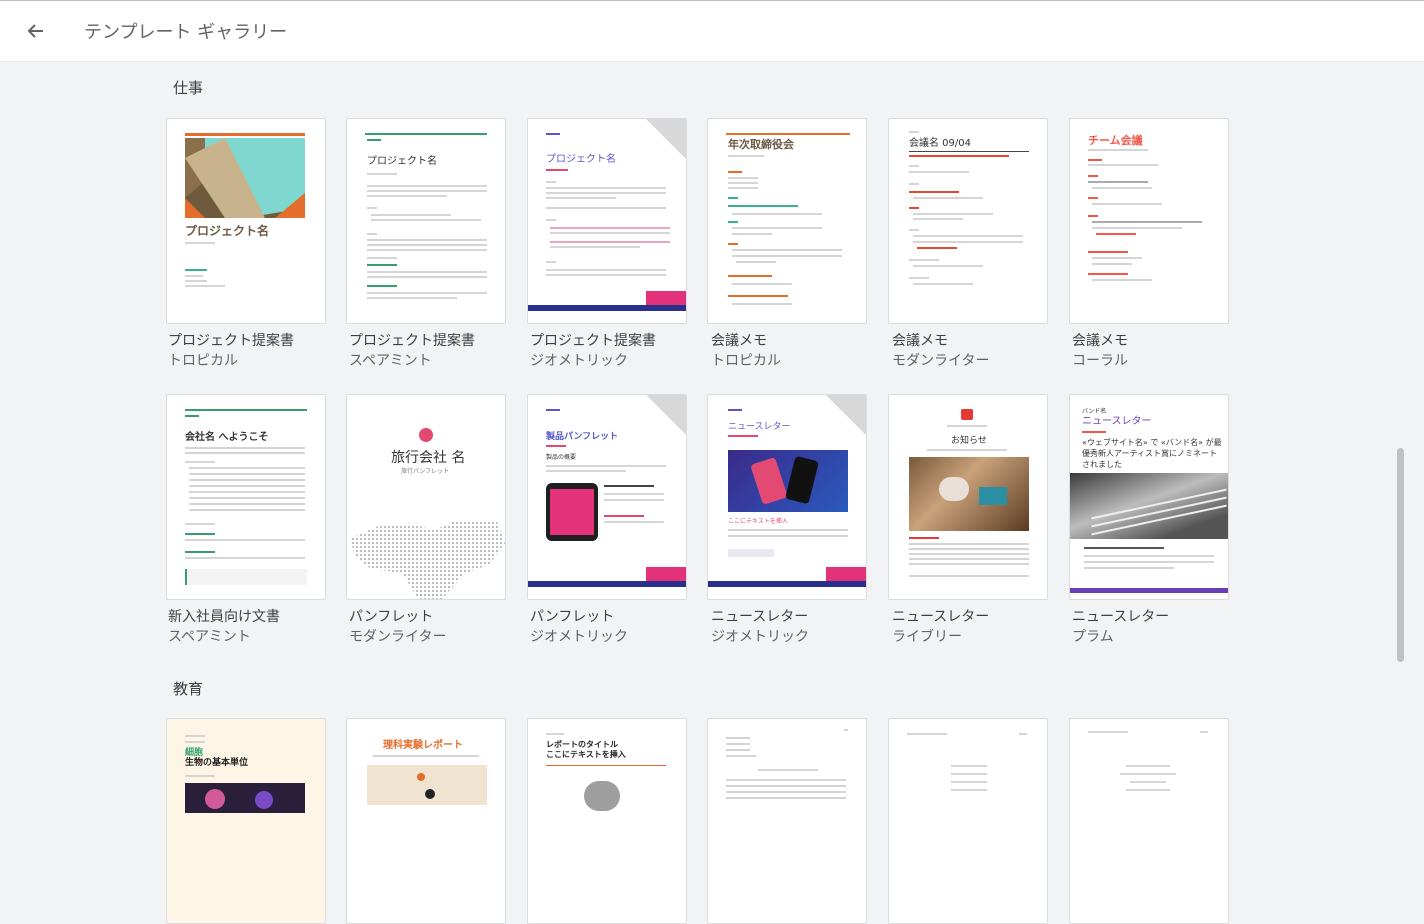 The image size is (1424, 924). I want to click on world-map-image, so click(427, 559).